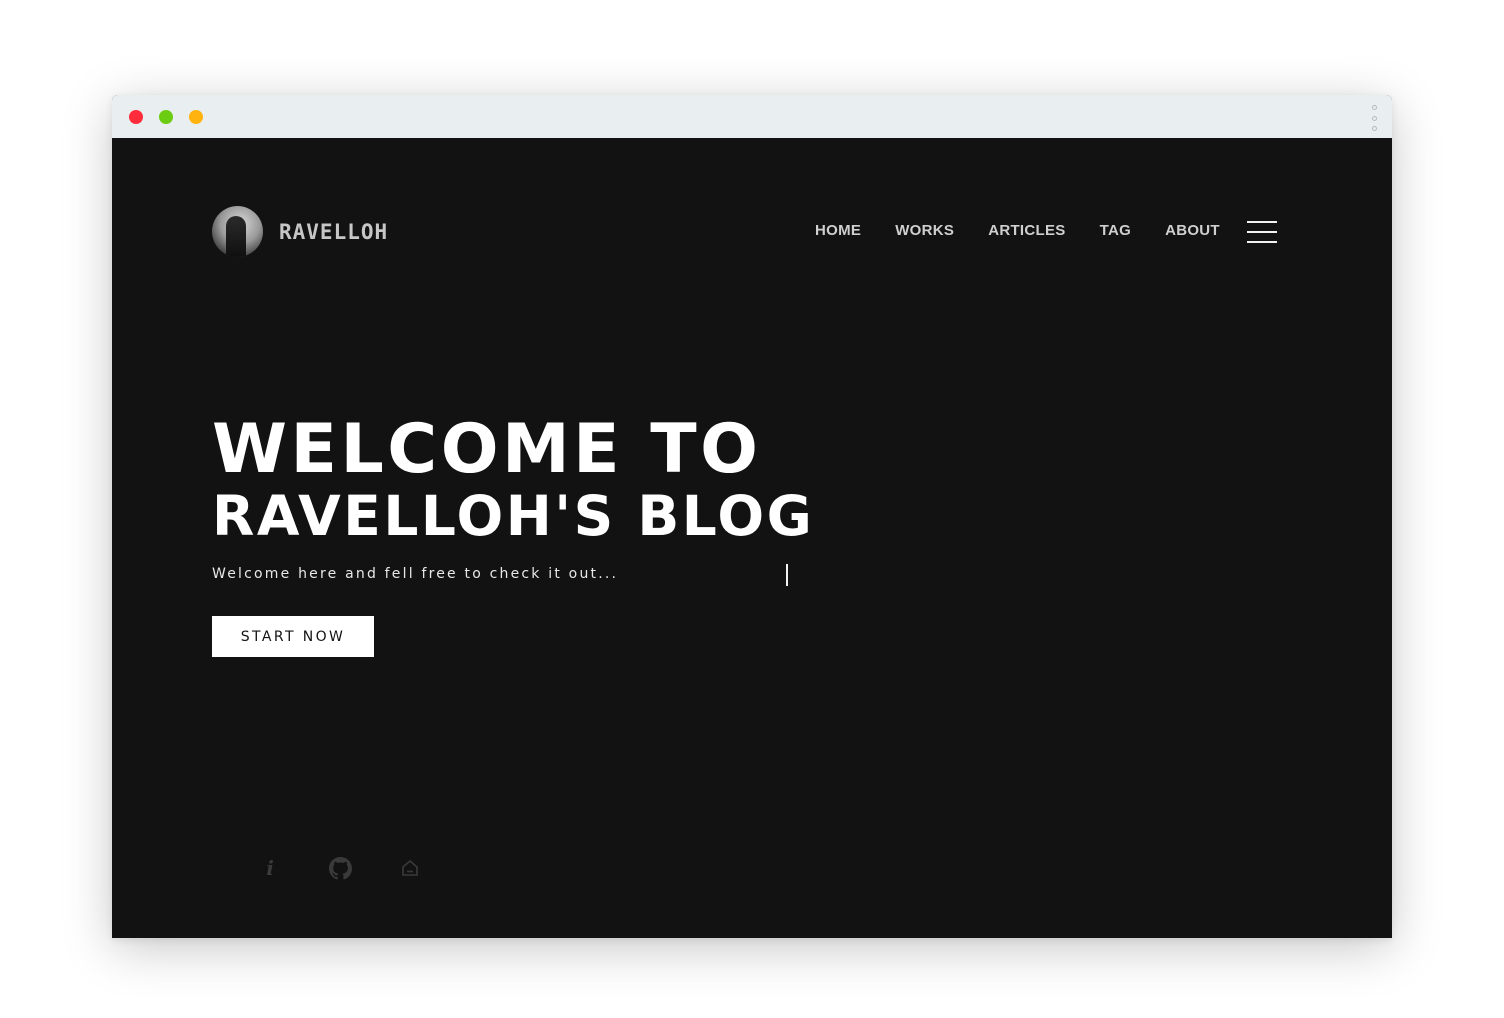 The image size is (1504, 1018). I want to click on home-icon, so click(410, 868).